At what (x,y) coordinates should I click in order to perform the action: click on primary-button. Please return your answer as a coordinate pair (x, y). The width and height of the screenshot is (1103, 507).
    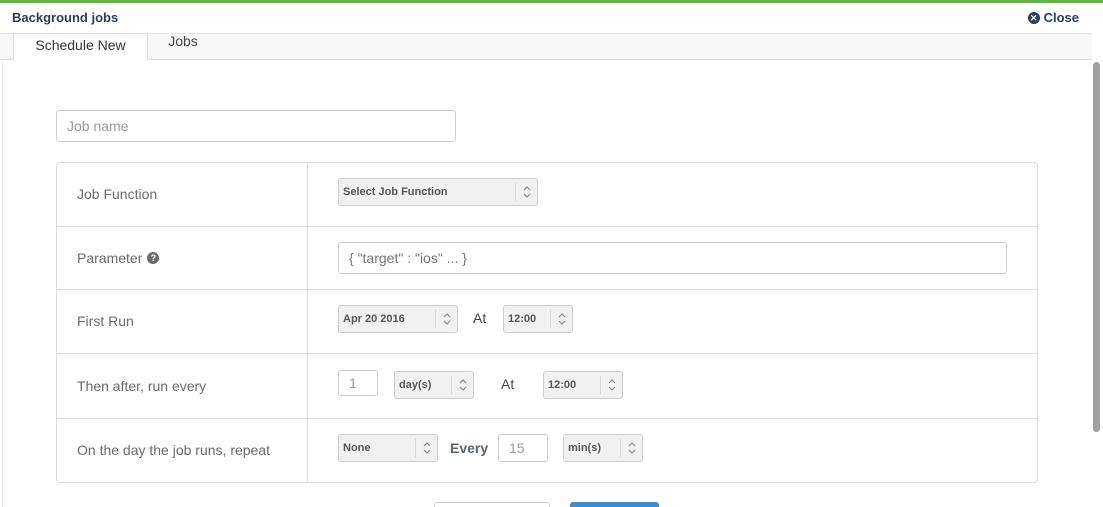
    Looking at the image, I should click on (614, 504).